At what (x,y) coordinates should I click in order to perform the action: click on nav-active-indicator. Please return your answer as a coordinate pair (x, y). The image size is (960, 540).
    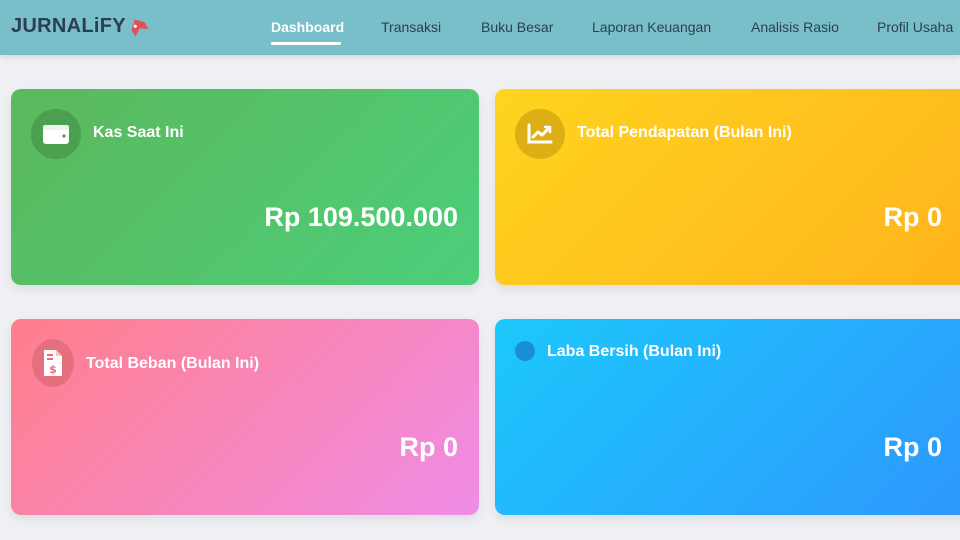
    Looking at the image, I should click on (306, 43).